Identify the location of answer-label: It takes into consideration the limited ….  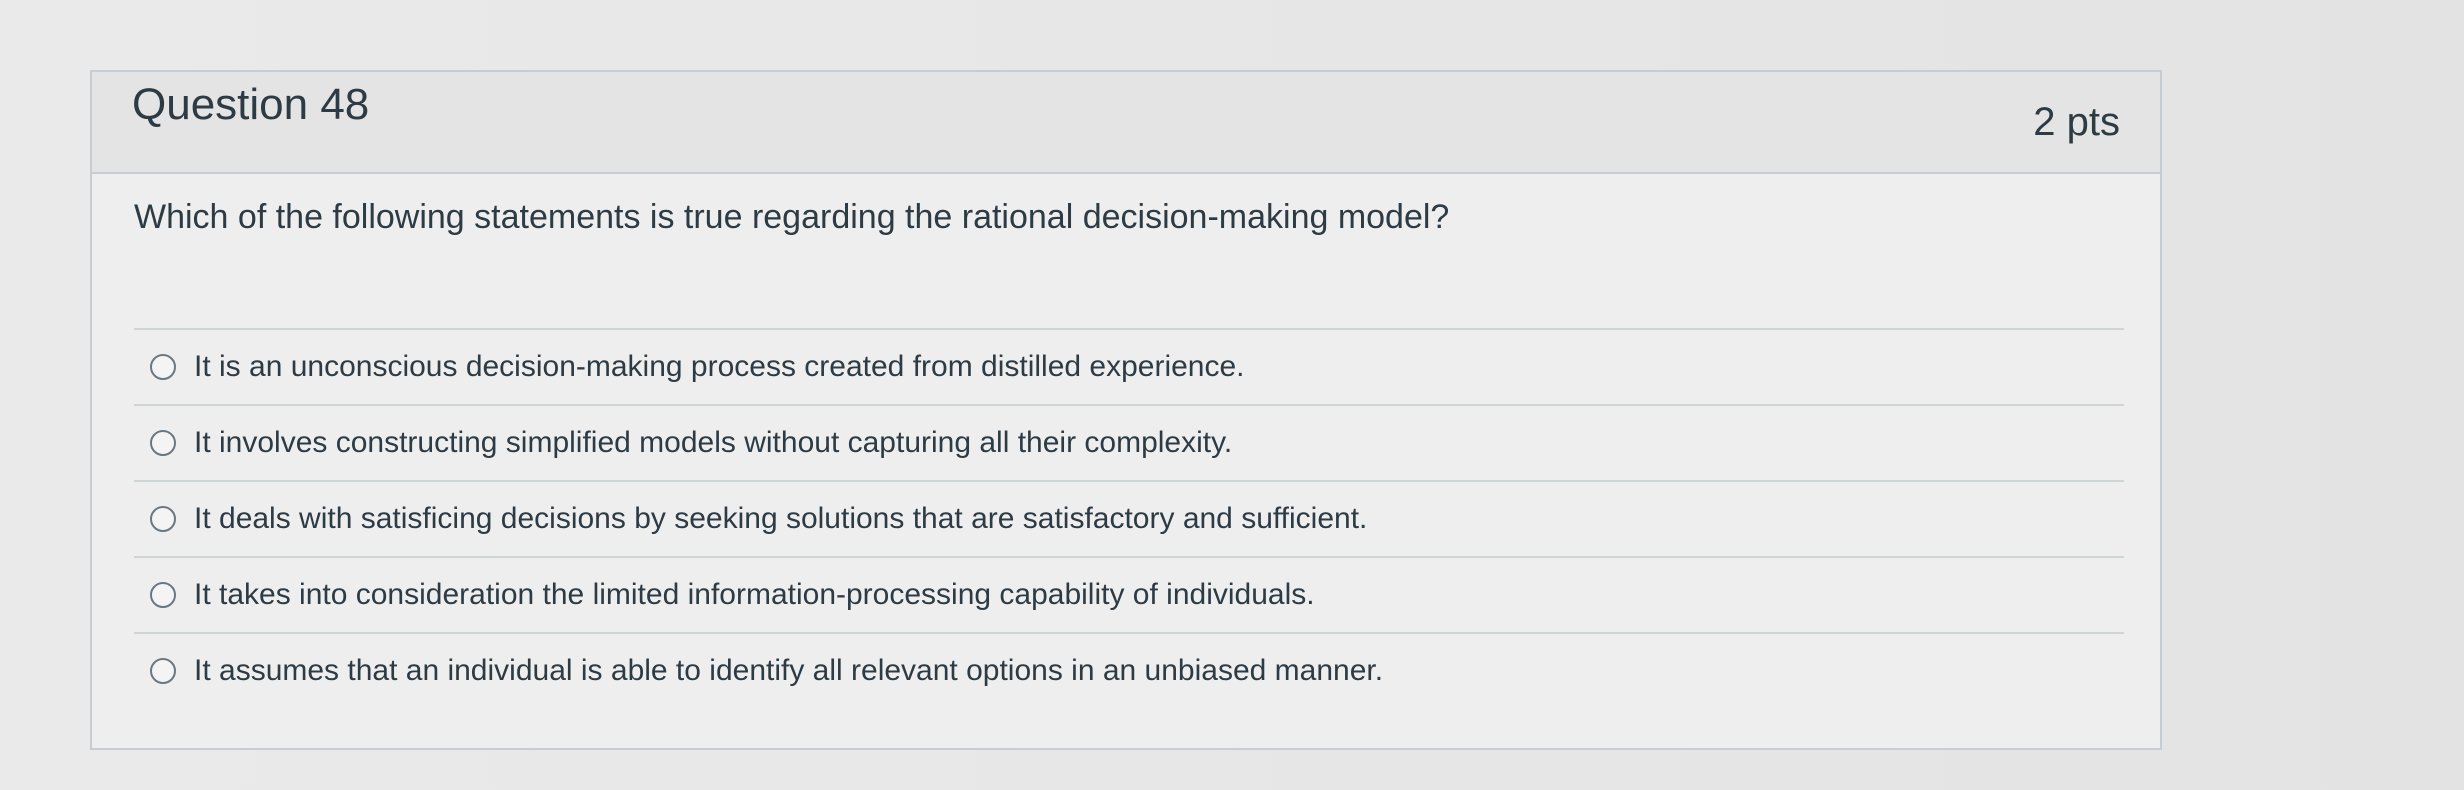
(754, 594).